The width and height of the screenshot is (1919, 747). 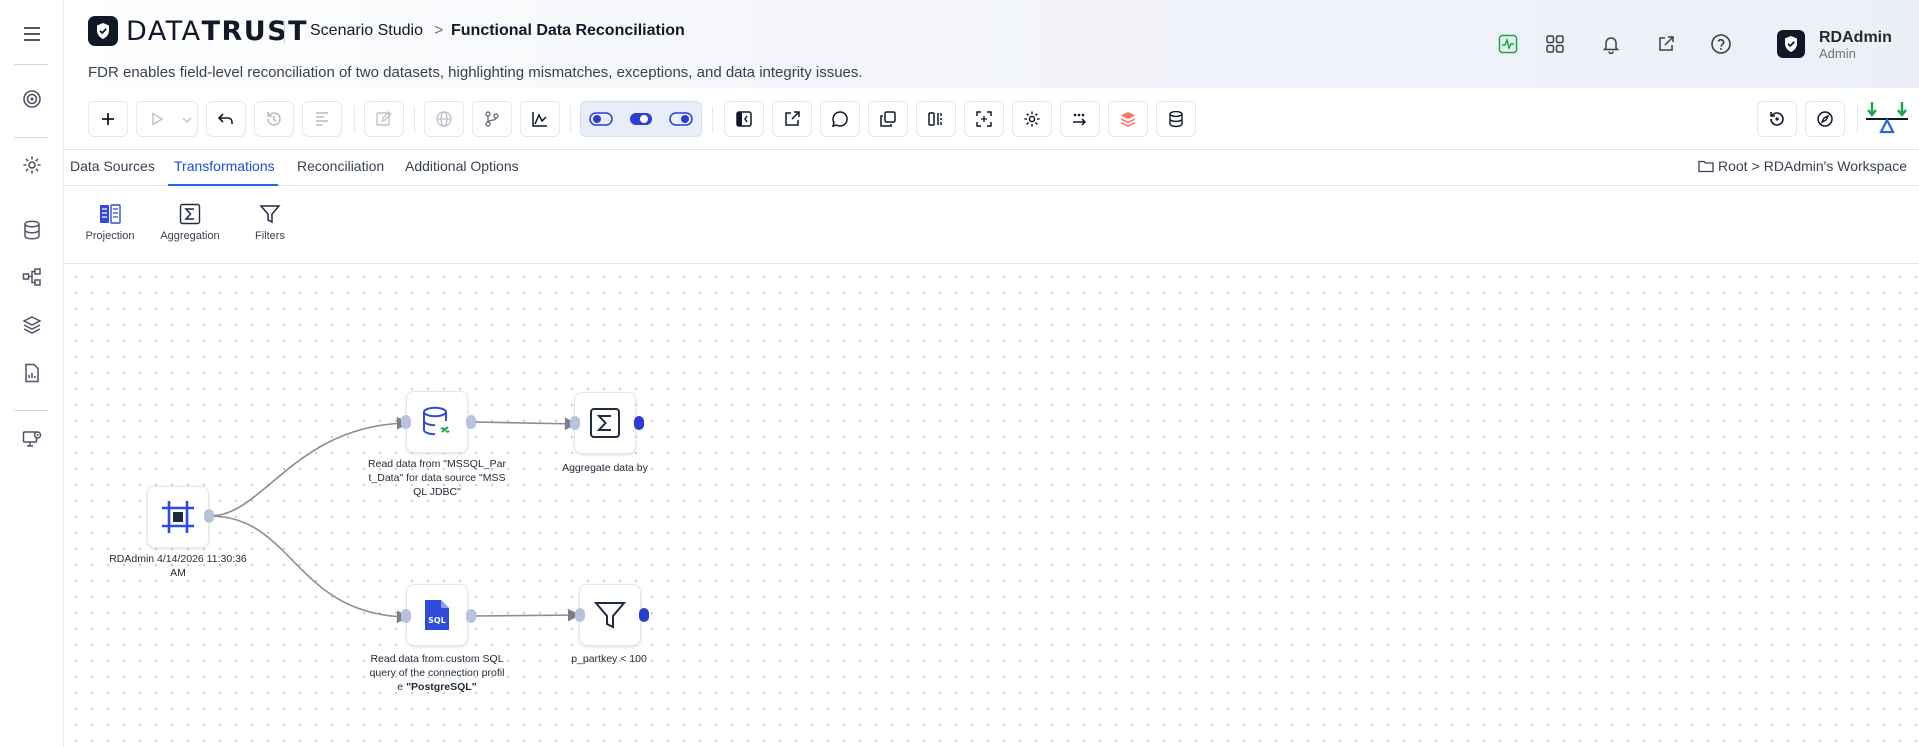 I want to click on run-button, so click(x=167, y=119).